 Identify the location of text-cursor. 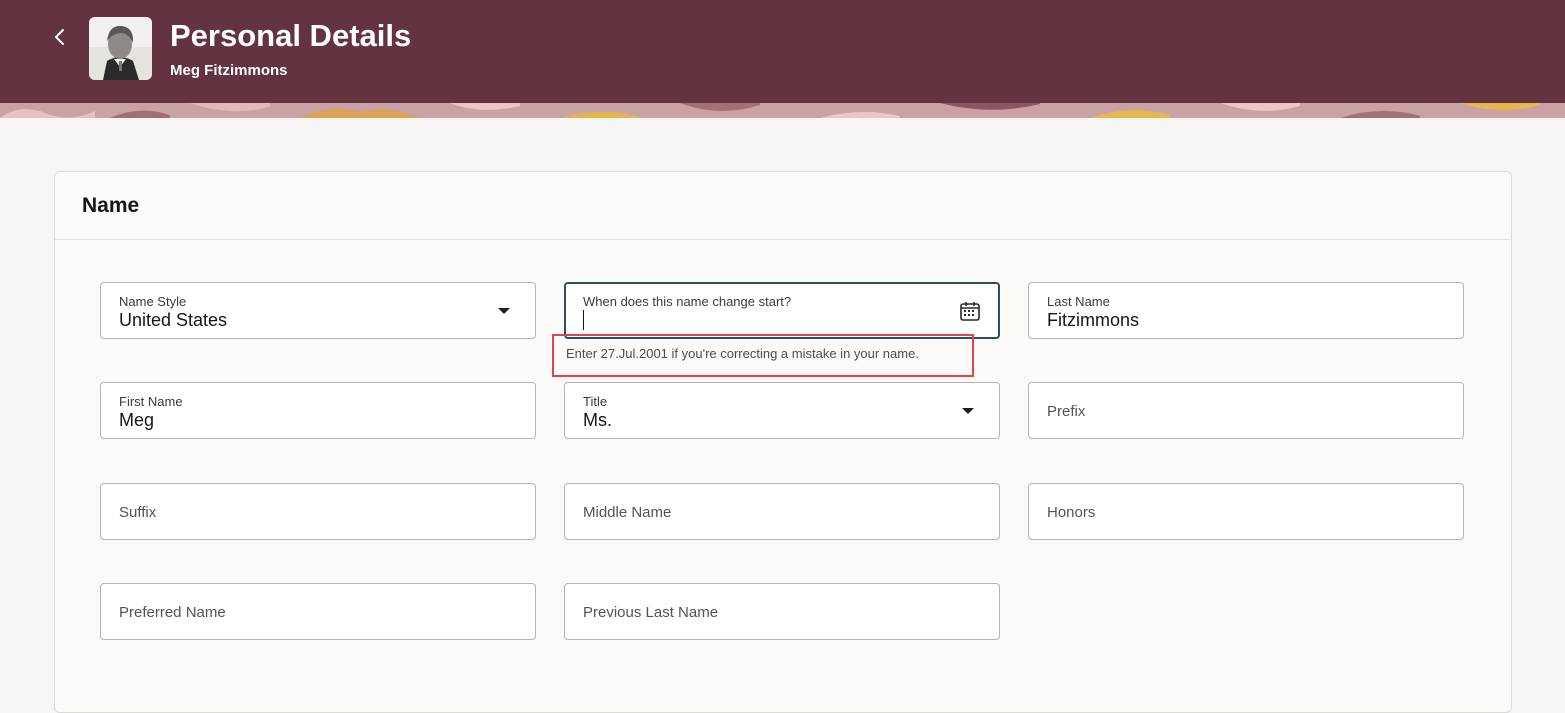
(583, 320).